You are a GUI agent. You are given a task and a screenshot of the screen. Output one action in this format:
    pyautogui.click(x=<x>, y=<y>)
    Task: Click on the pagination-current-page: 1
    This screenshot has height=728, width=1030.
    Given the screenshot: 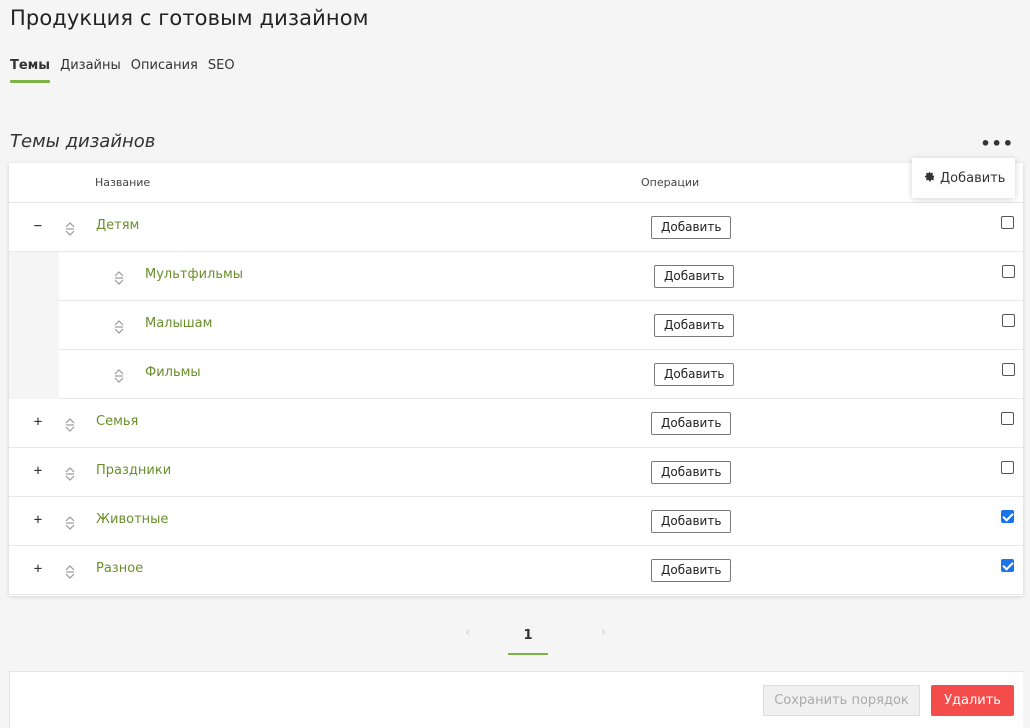 What is the action you would take?
    pyautogui.click(x=528, y=641)
    